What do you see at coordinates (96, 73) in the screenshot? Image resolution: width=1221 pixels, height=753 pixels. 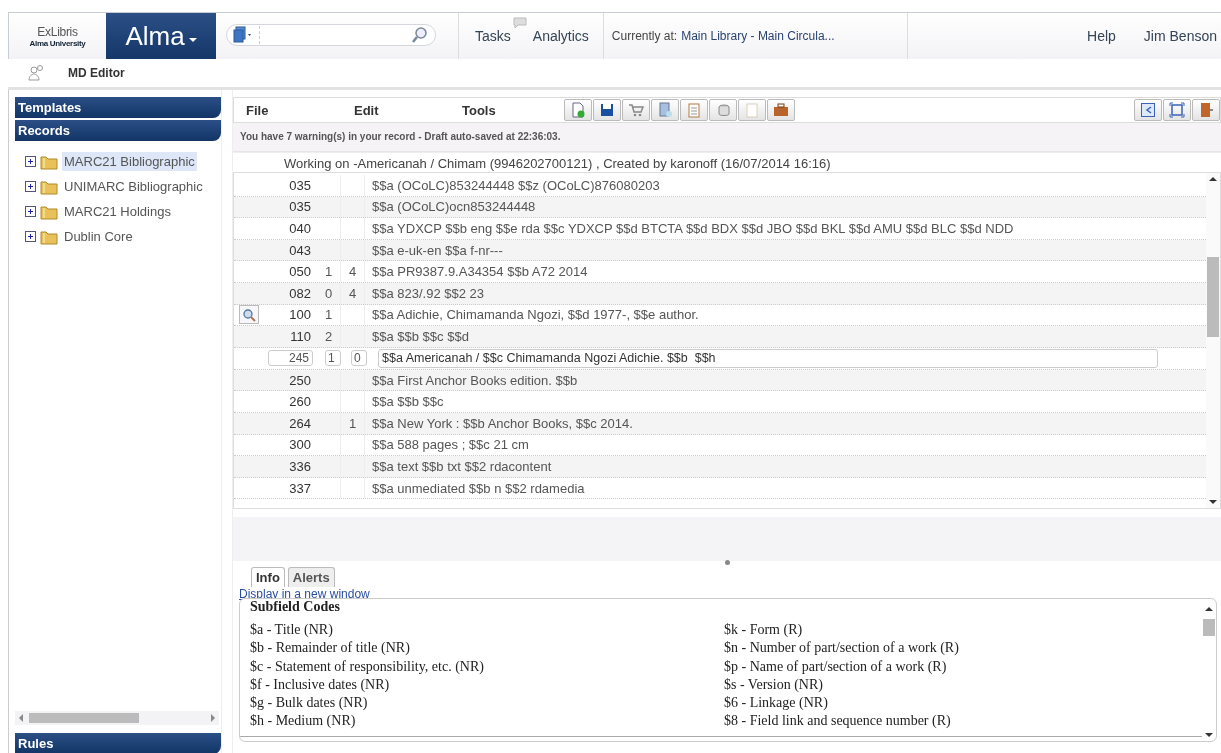 I see `page-title: MD Editor` at bounding box center [96, 73].